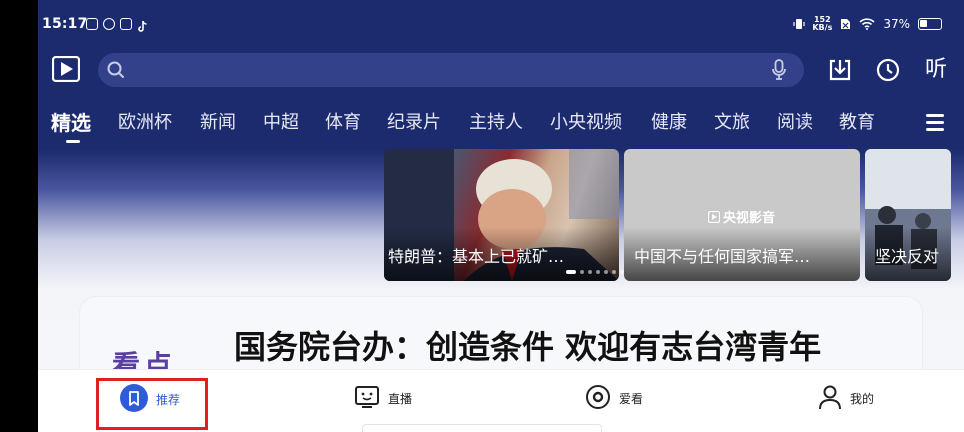 The height and width of the screenshot is (432, 964). Describe the element at coordinates (799, 24) in the screenshot. I see `vibrate-icon` at that location.